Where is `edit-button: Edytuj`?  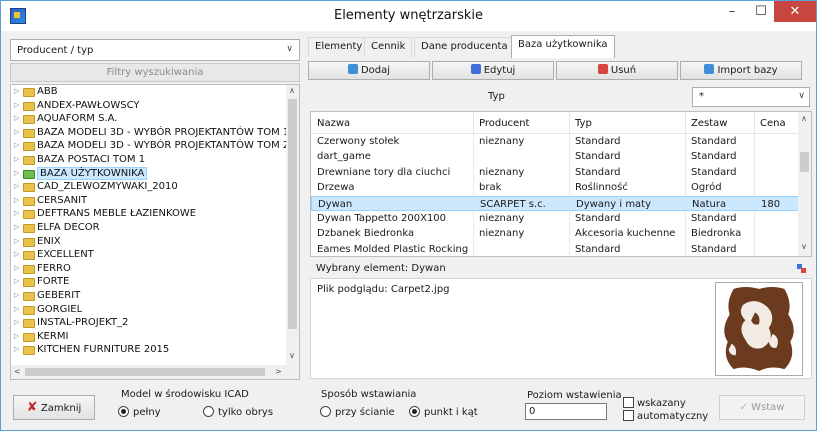
edit-button: Edytuj is located at coordinates (493, 70).